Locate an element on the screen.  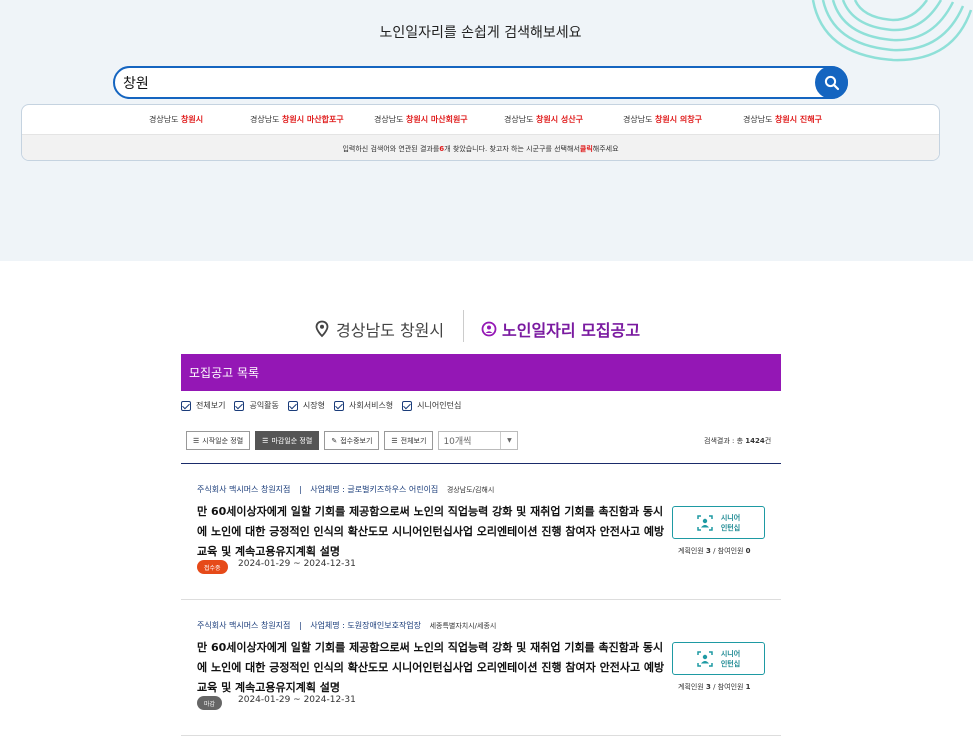
search-input is located at coordinates (463, 83).